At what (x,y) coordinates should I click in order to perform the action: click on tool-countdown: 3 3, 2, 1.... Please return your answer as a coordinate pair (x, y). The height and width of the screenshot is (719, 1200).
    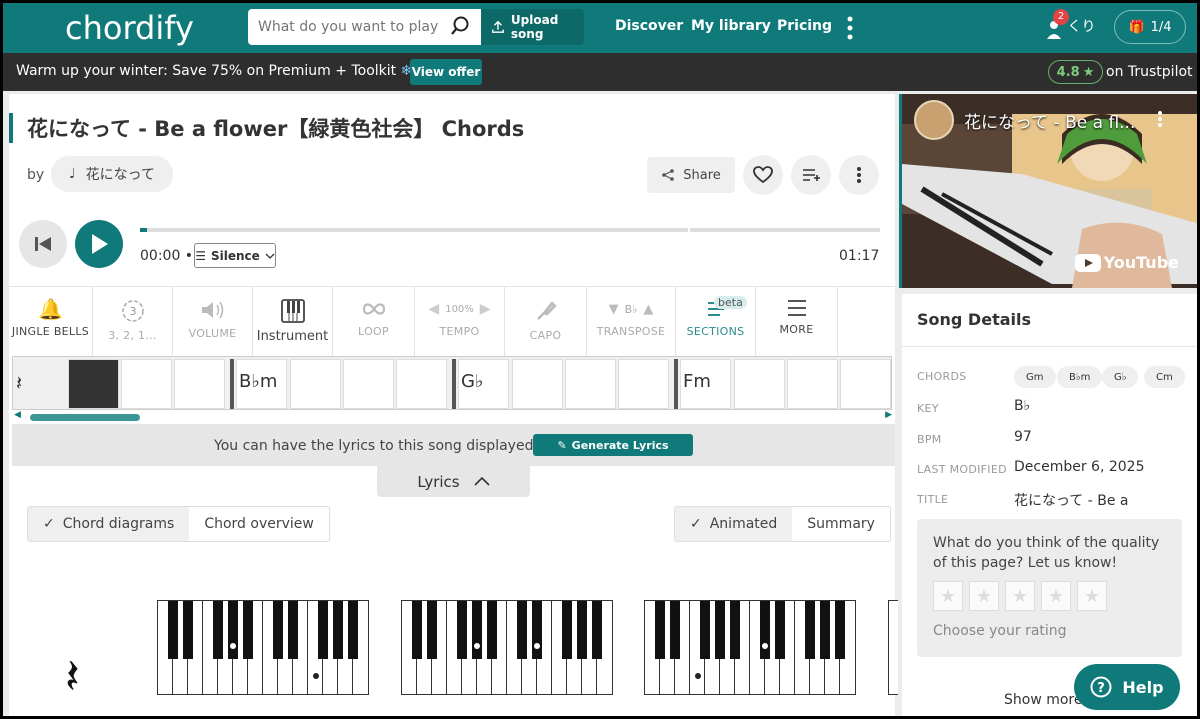
    Looking at the image, I should click on (133, 322).